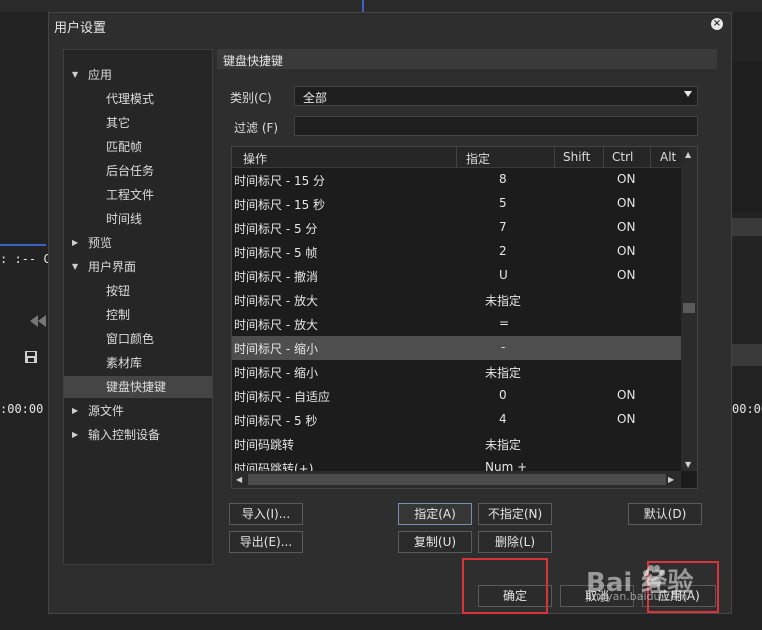  What do you see at coordinates (138, 363) in the screenshot?
I see `tree-item-bin: 素材库` at bounding box center [138, 363].